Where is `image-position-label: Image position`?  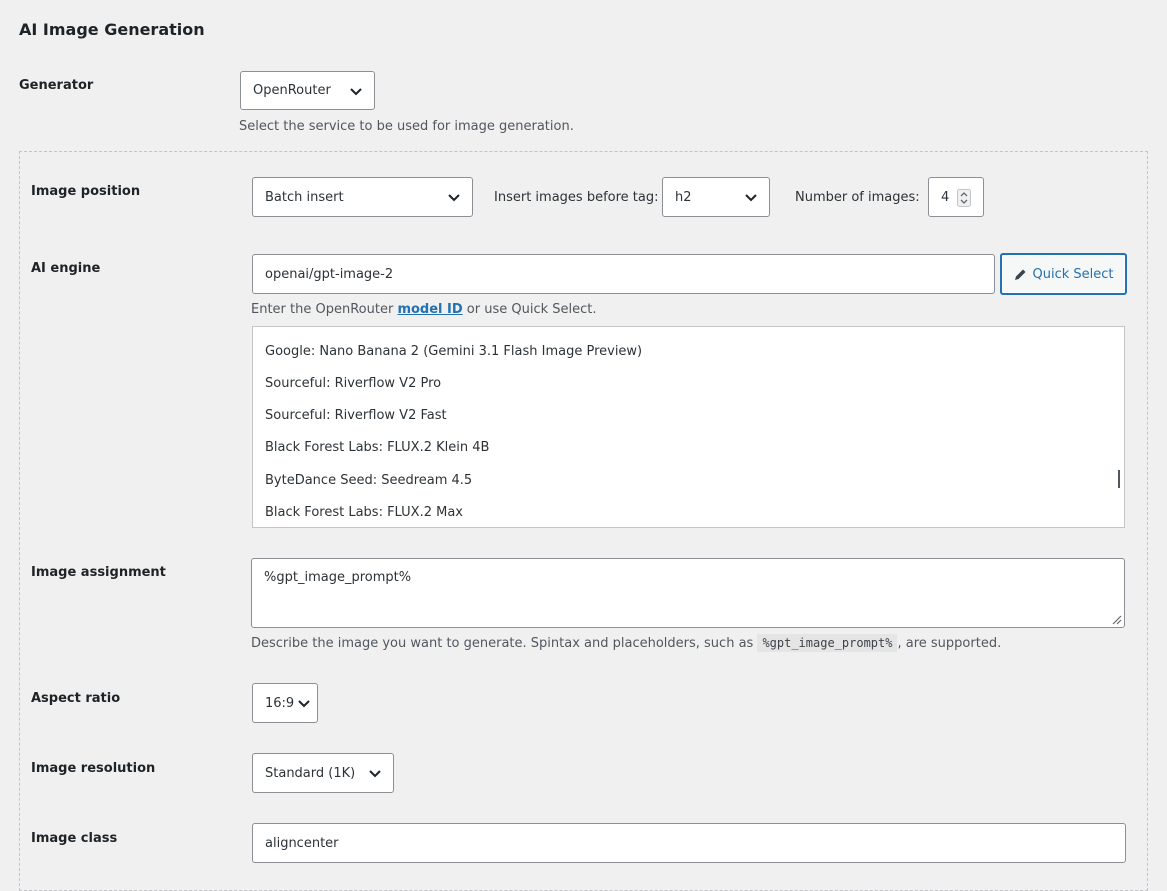
image-position-label: Image position is located at coordinates (86, 191).